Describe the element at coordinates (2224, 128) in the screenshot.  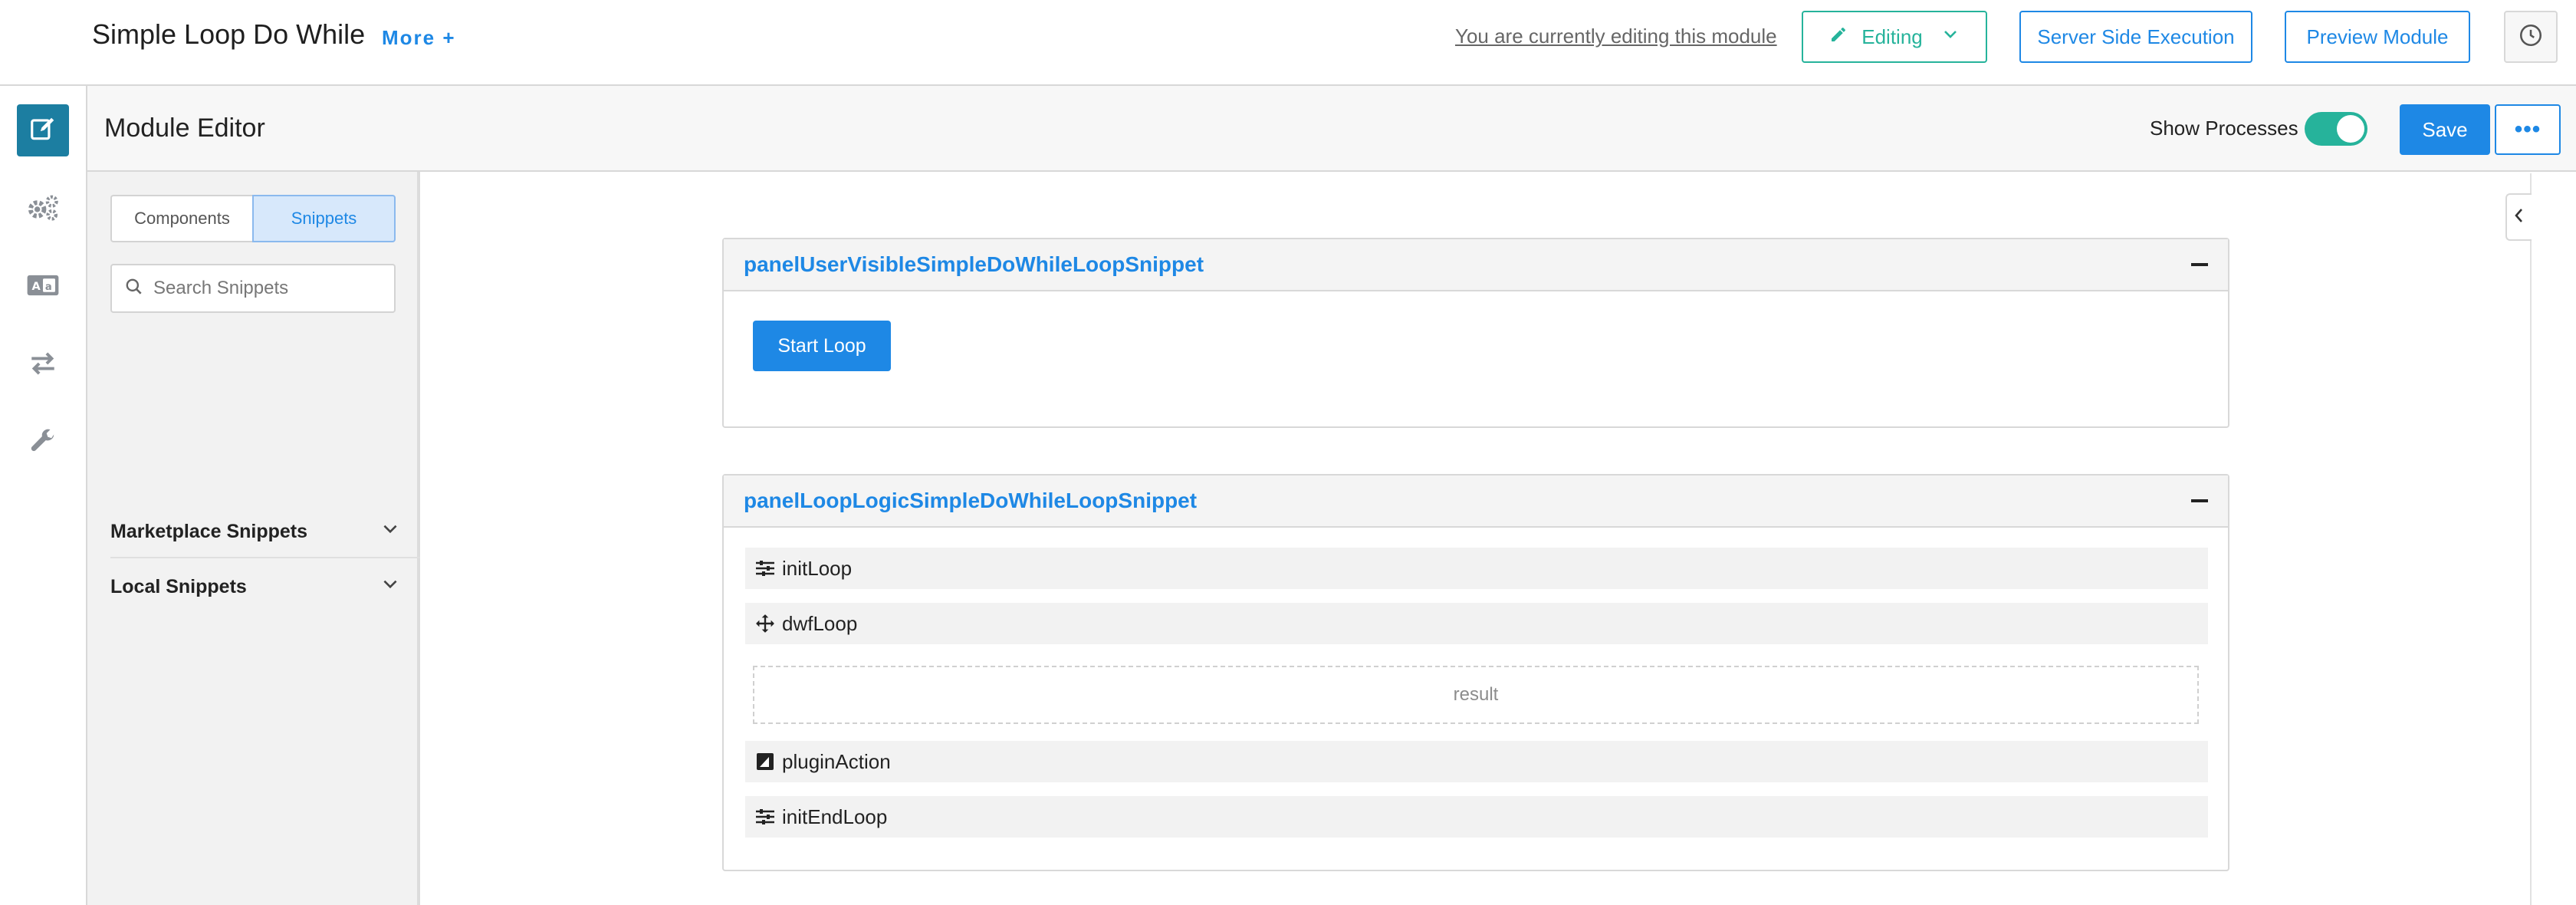
I see `show-processes-label: Show Processes` at that location.